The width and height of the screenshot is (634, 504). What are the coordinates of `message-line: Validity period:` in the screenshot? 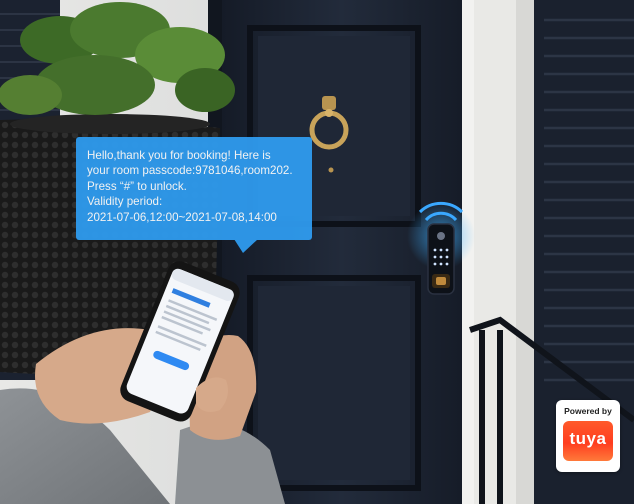 It's located at (125, 202).